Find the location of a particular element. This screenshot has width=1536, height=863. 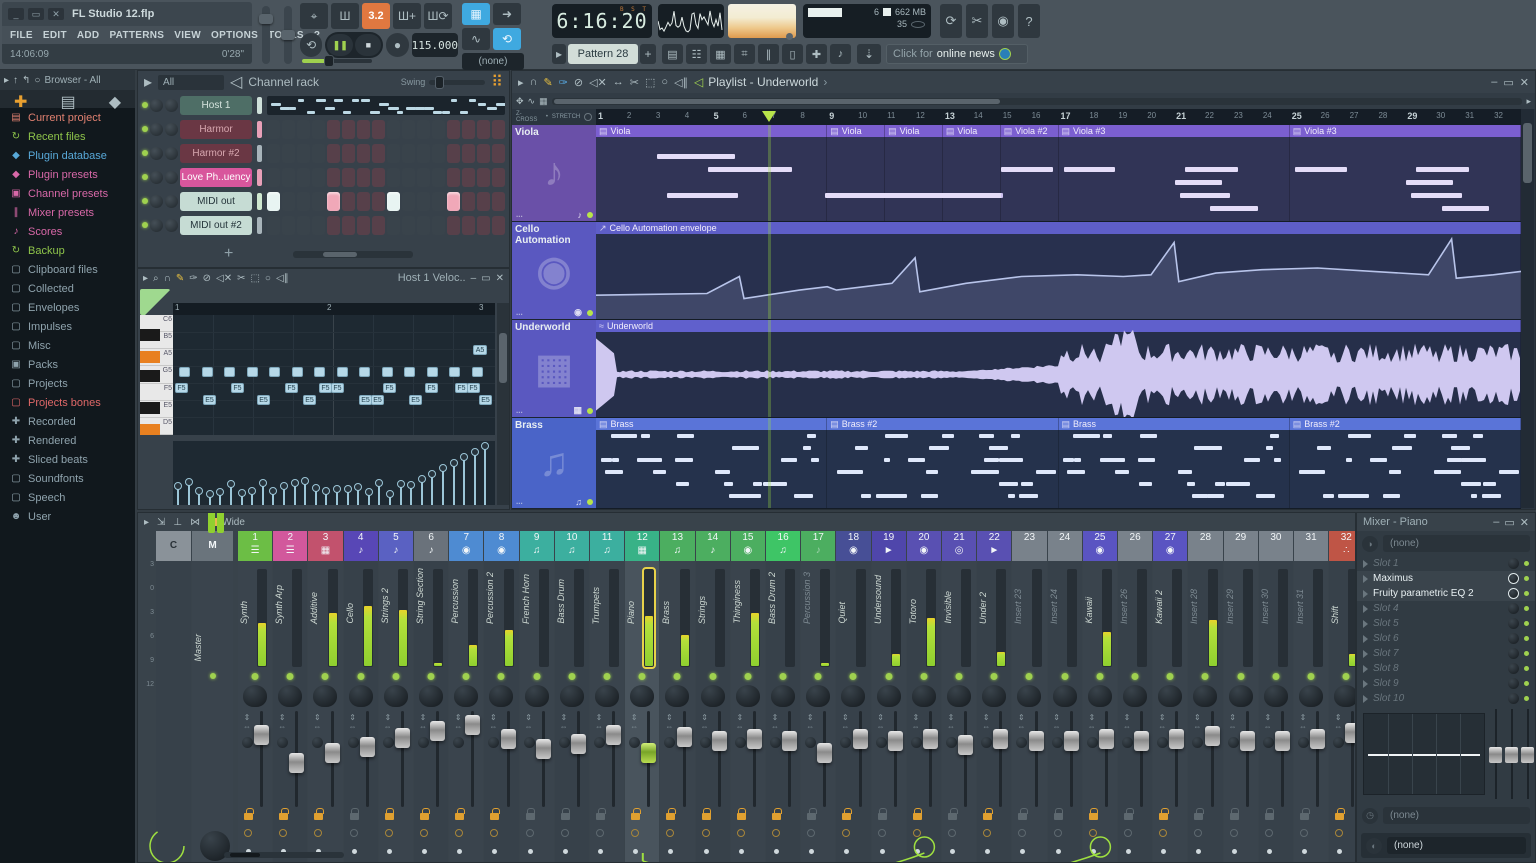

output-selector: (none) is located at coordinates (1456, 845).